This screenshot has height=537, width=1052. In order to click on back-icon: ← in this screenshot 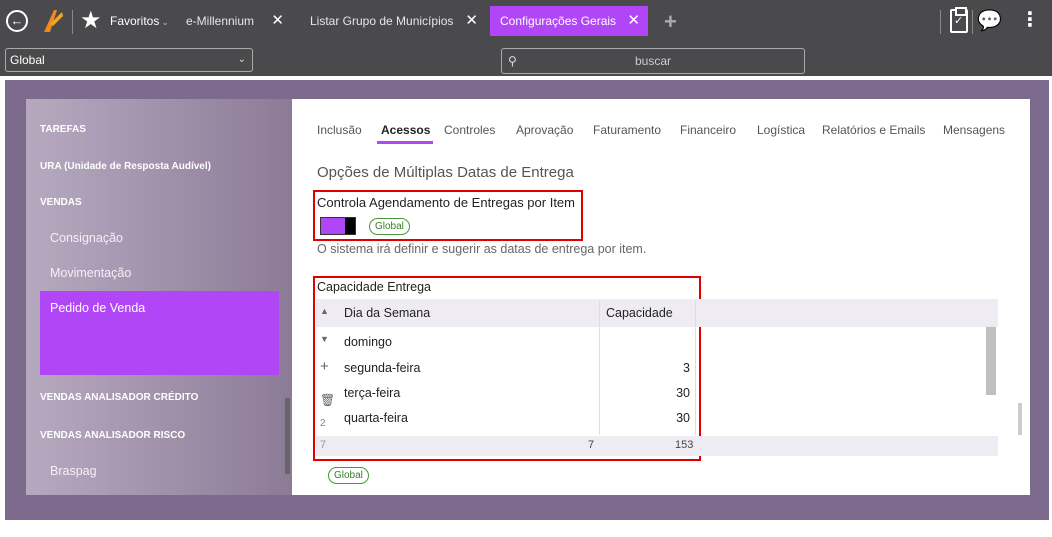, I will do `click(17, 21)`.